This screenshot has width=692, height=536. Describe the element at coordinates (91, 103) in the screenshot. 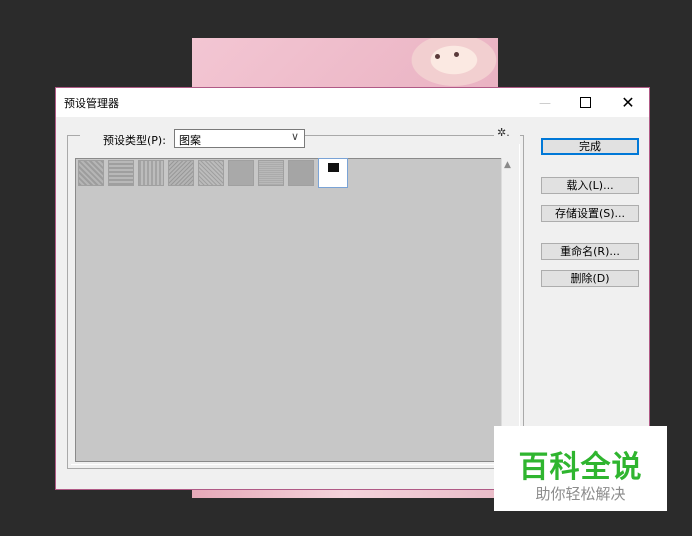

I see `dialog-title: 预设管理器` at that location.